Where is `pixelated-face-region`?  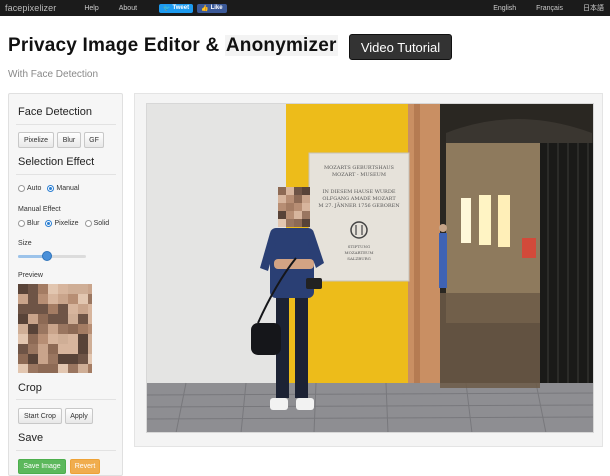
pixelated-face-region is located at coordinates (294, 207).